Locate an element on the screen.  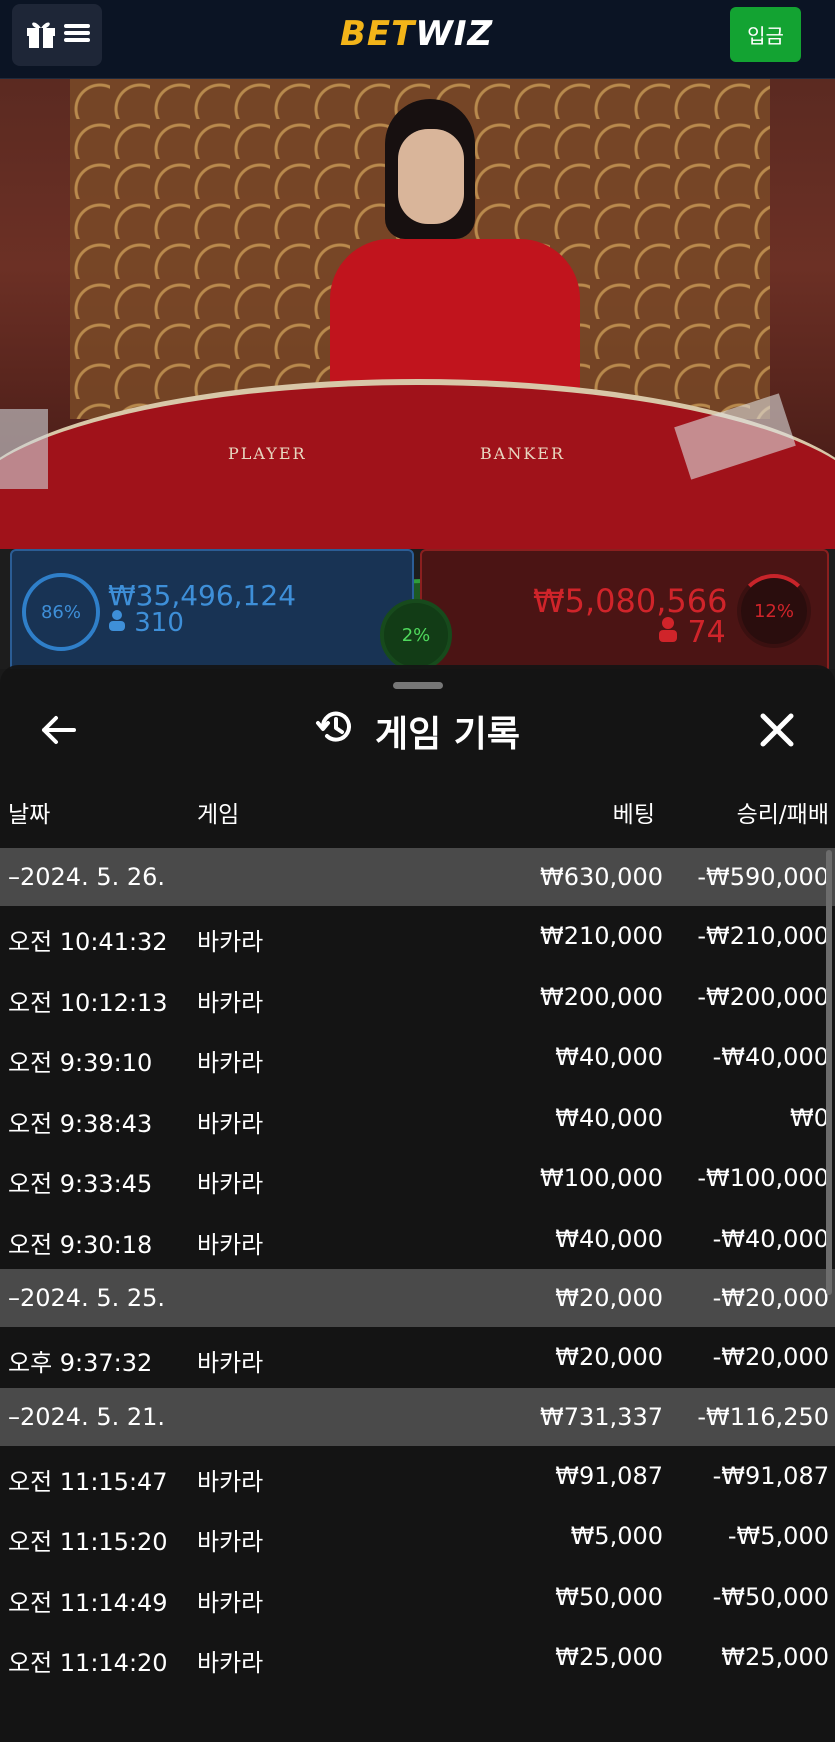
logo-bet-text: BET is located at coordinates (378, 34).